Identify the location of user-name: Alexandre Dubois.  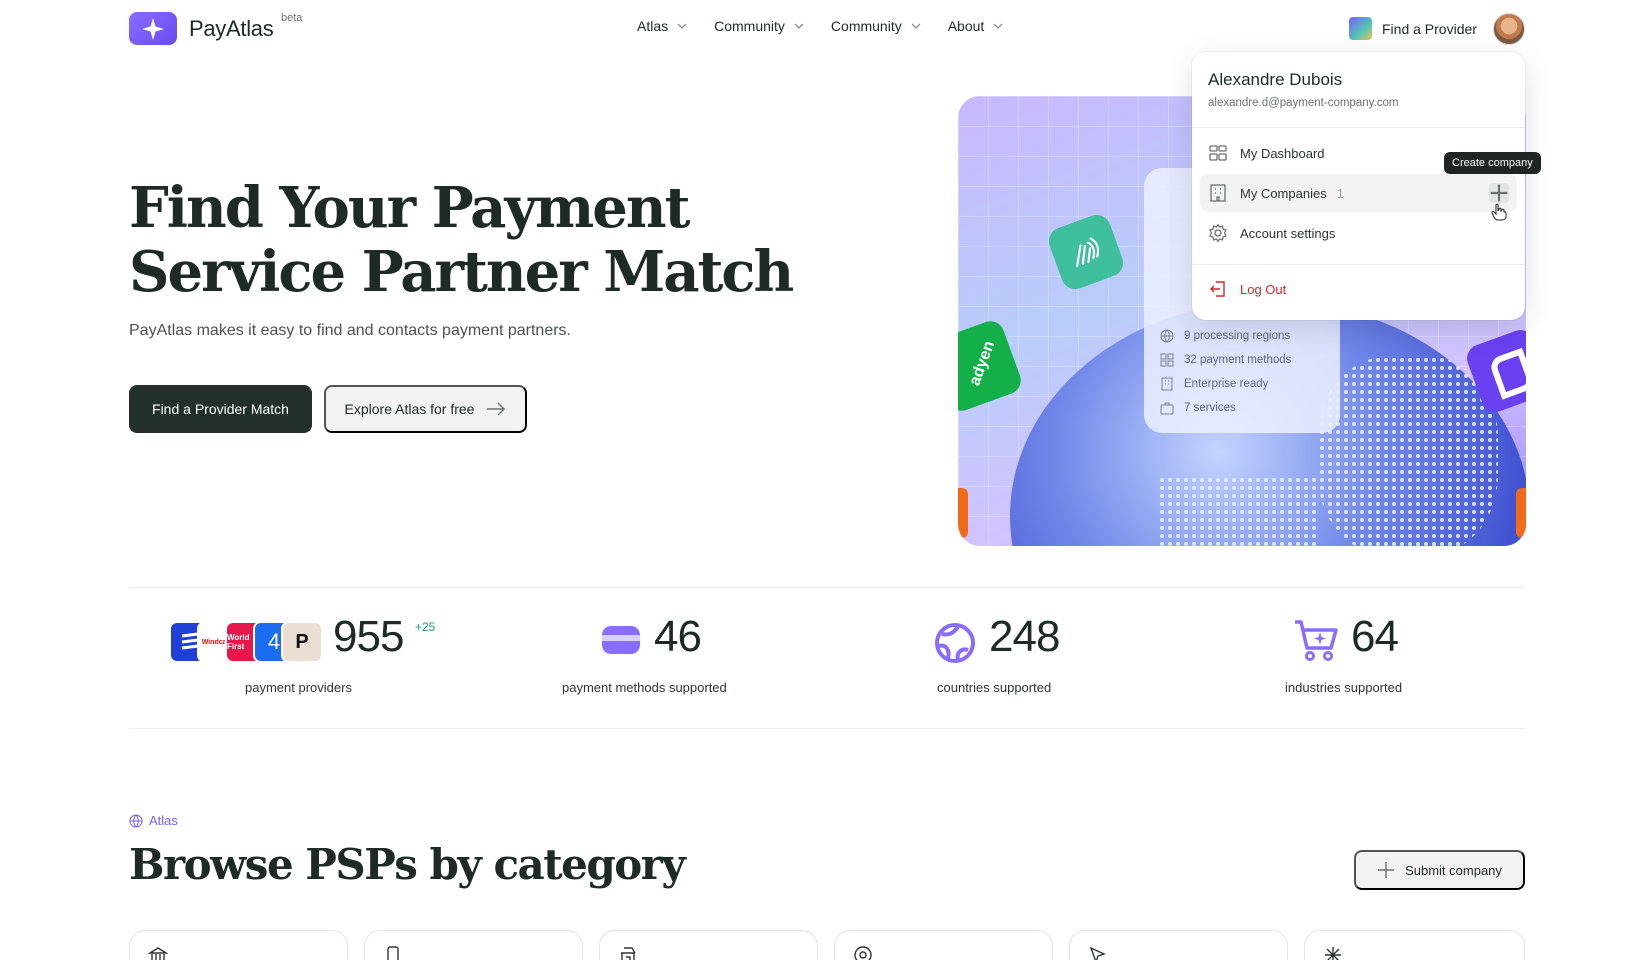
(1275, 79).